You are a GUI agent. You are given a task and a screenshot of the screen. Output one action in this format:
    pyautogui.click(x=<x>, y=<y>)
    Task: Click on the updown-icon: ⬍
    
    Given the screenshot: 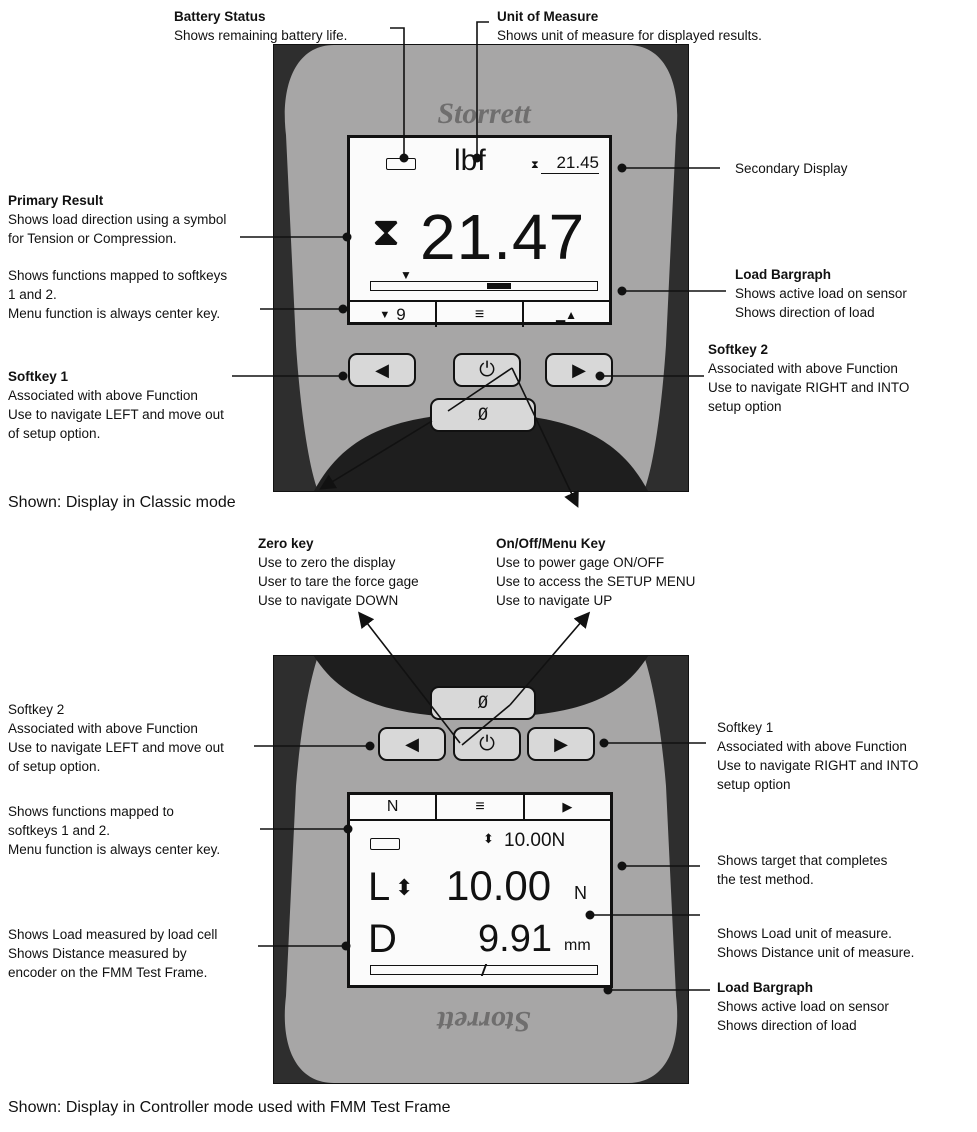 What is the action you would take?
    pyautogui.click(x=488, y=838)
    